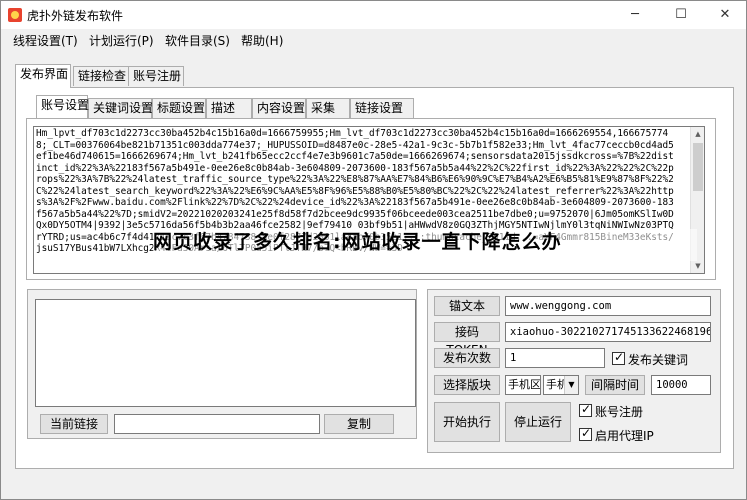 The image size is (747, 500). What do you see at coordinates (585, 433) in the screenshot?
I see `proxy-ip-checkbox` at bounding box center [585, 433].